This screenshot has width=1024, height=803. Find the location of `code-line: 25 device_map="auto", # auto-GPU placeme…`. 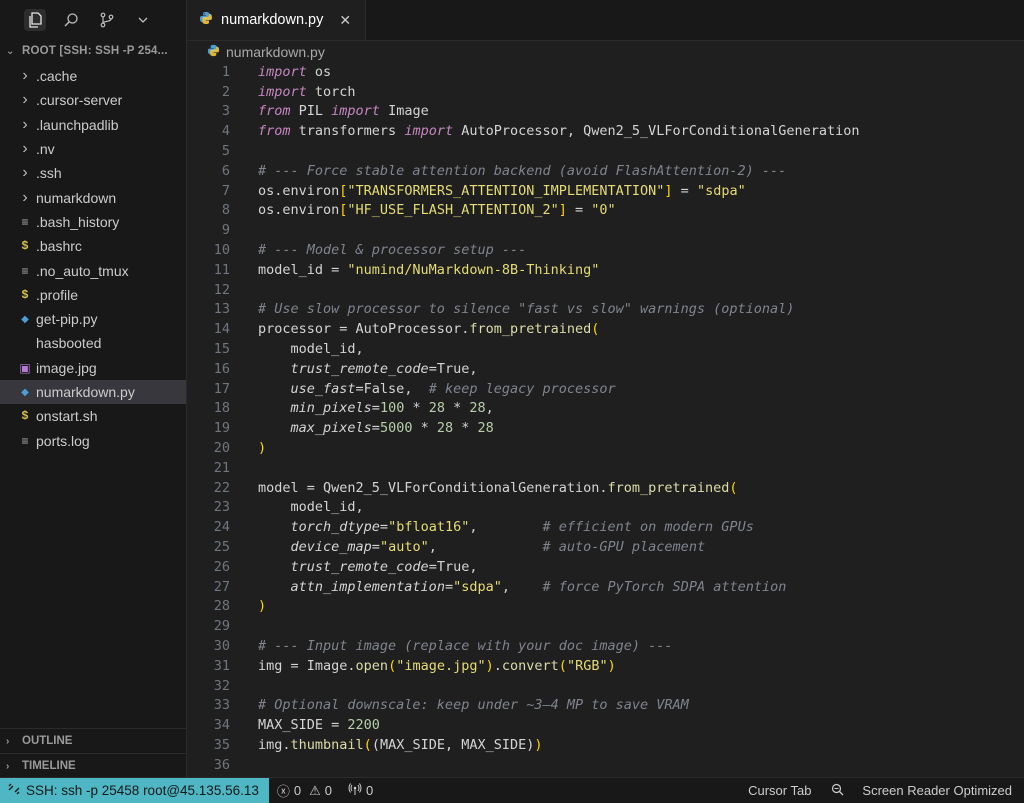

code-line: 25 device_map="auto", # auto-GPU placeme… is located at coordinates (605, 547).